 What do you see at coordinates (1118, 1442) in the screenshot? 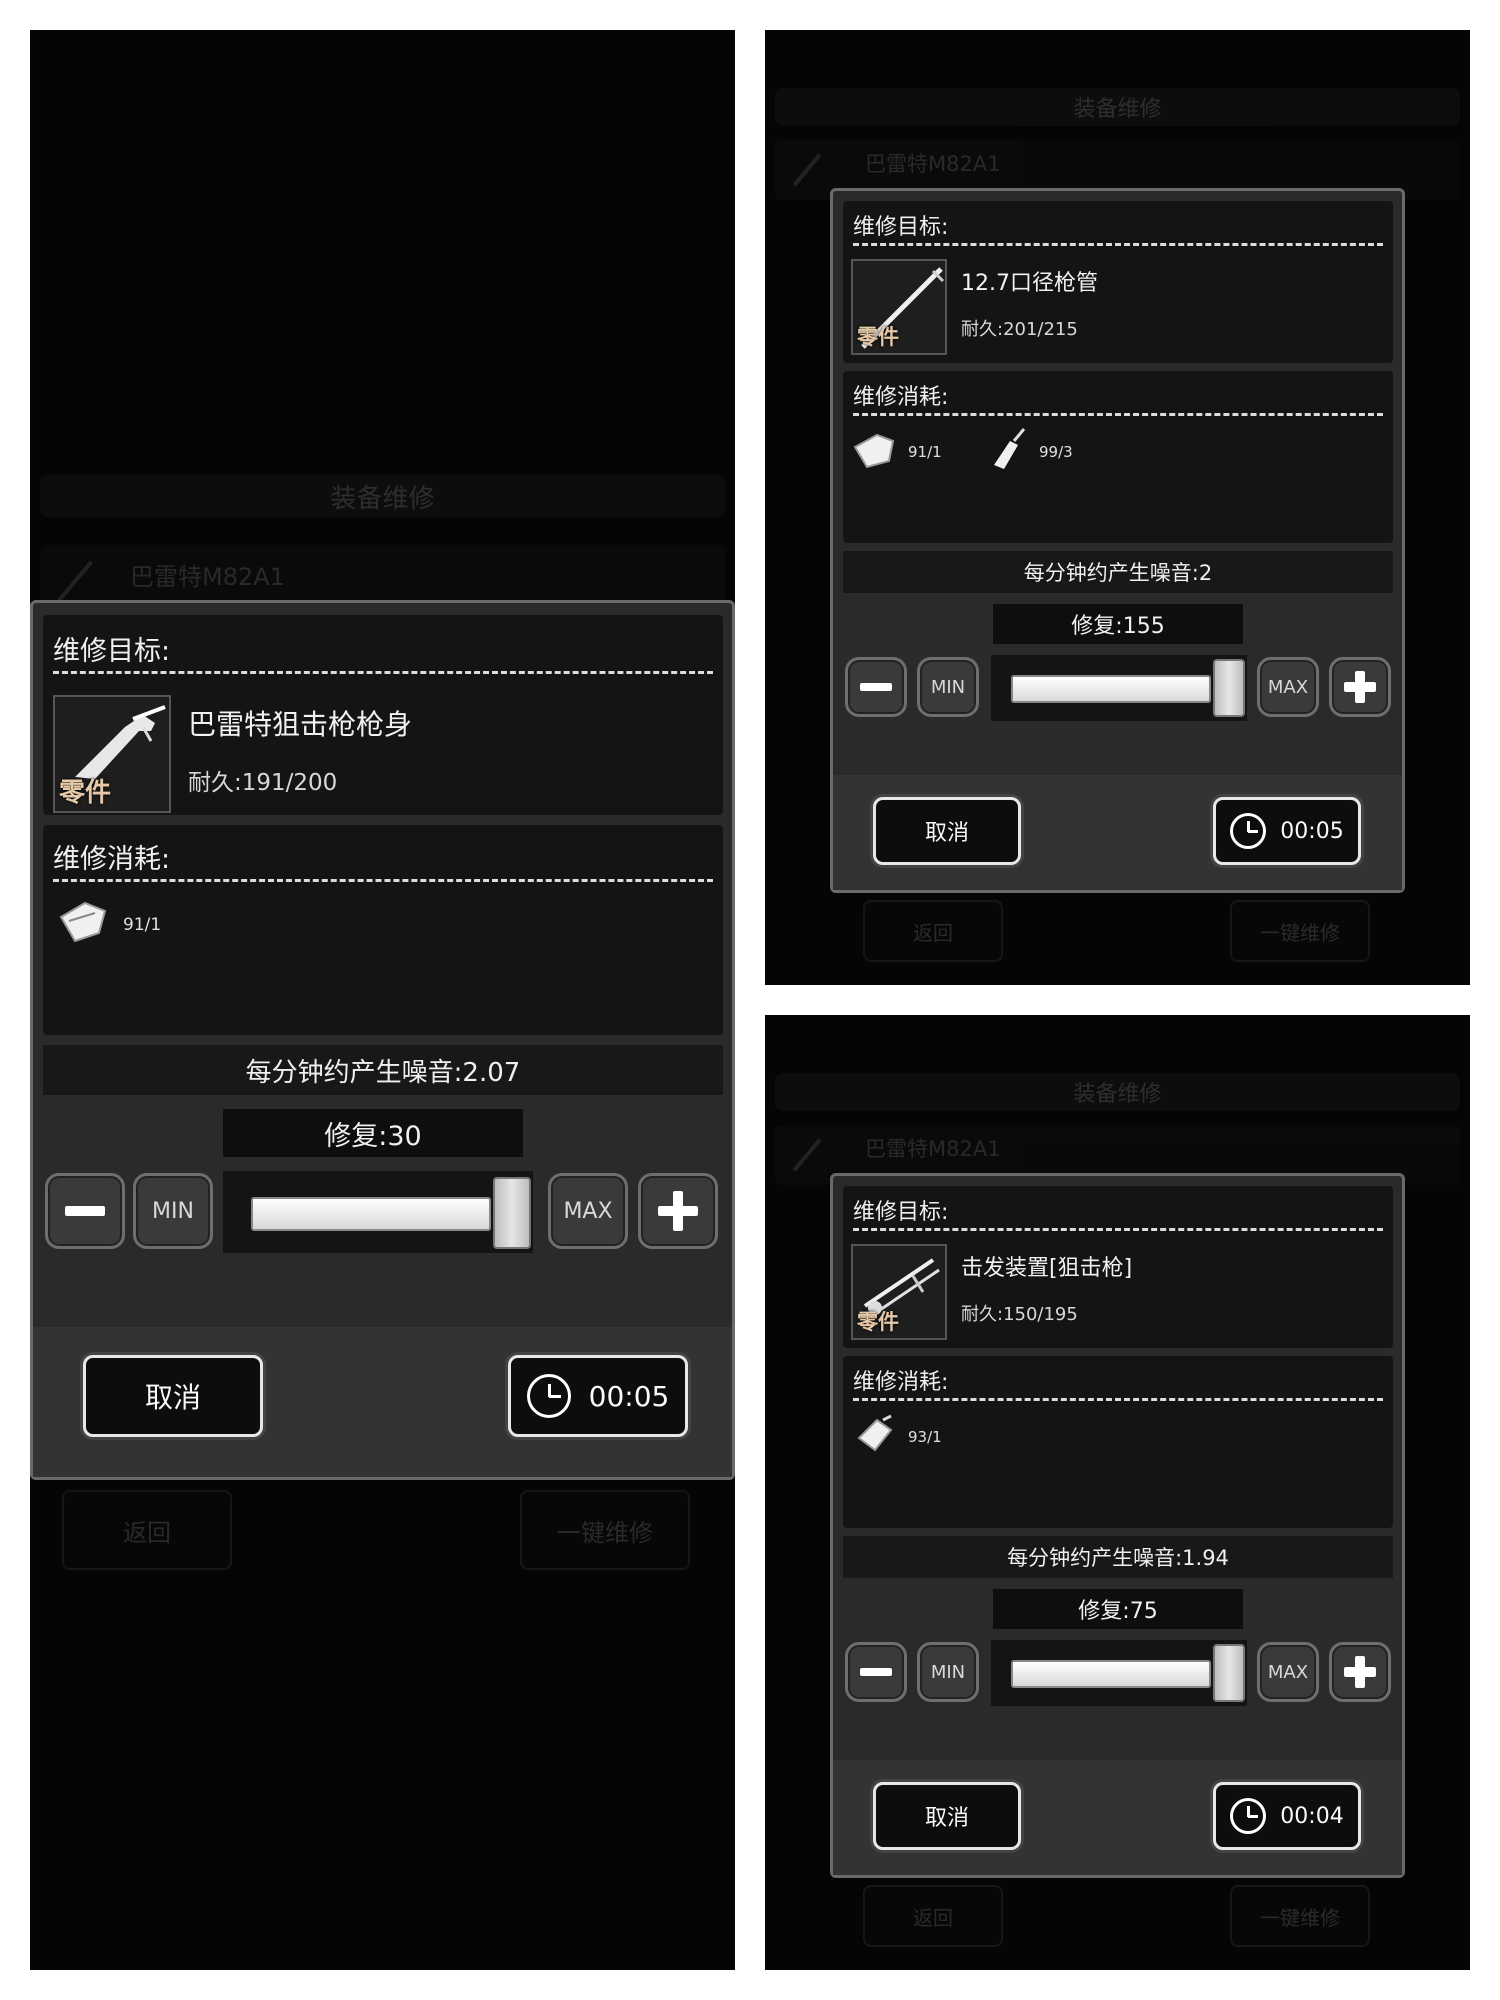
I see `cost-section: 维修消耗: 93/1` at bounding box center [1118, 1442].